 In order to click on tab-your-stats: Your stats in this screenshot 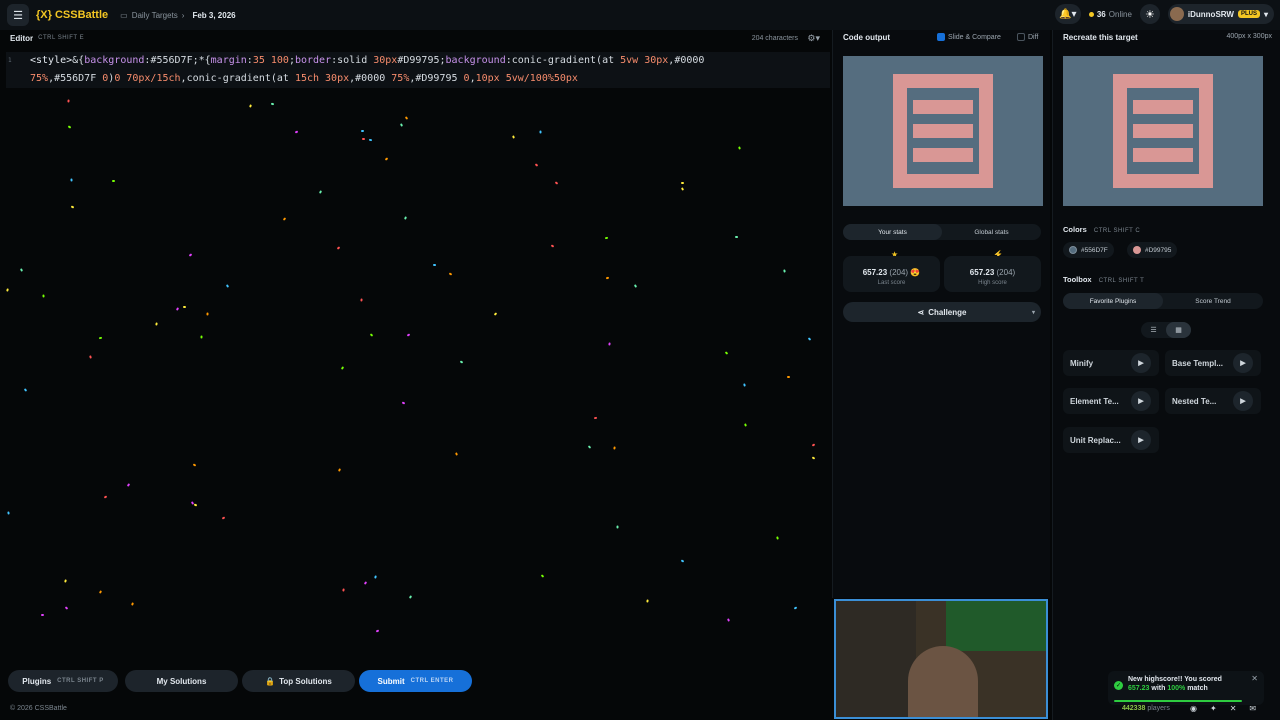, I will do `click(892, 232)`.